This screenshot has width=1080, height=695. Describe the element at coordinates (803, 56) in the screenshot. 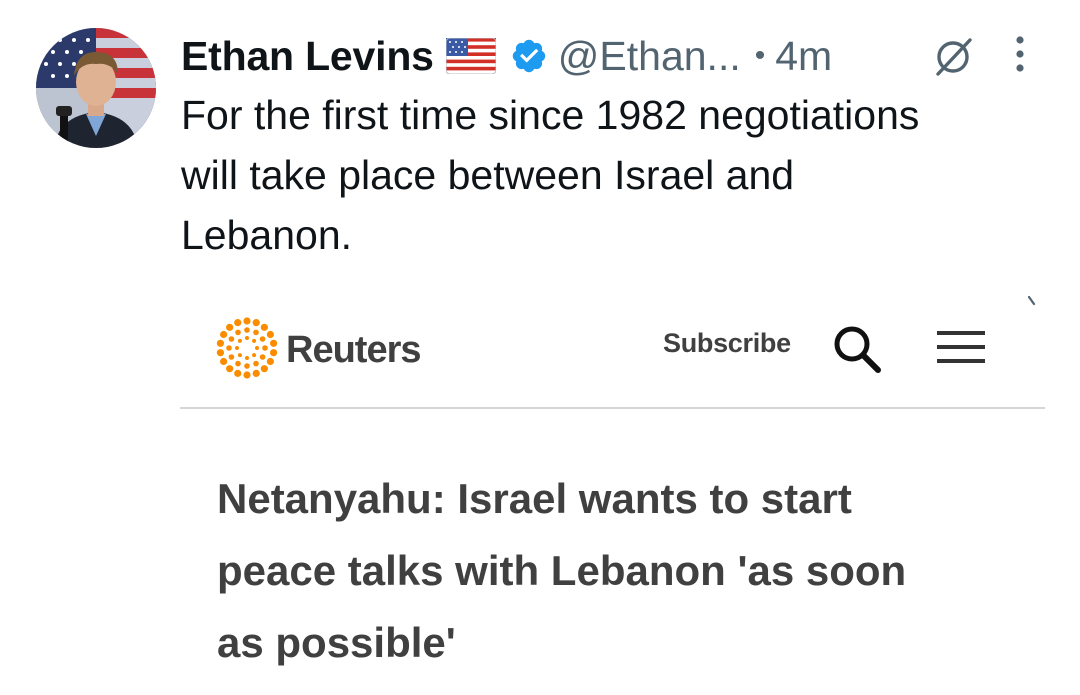

I see `timestamp: 4m` at that location.